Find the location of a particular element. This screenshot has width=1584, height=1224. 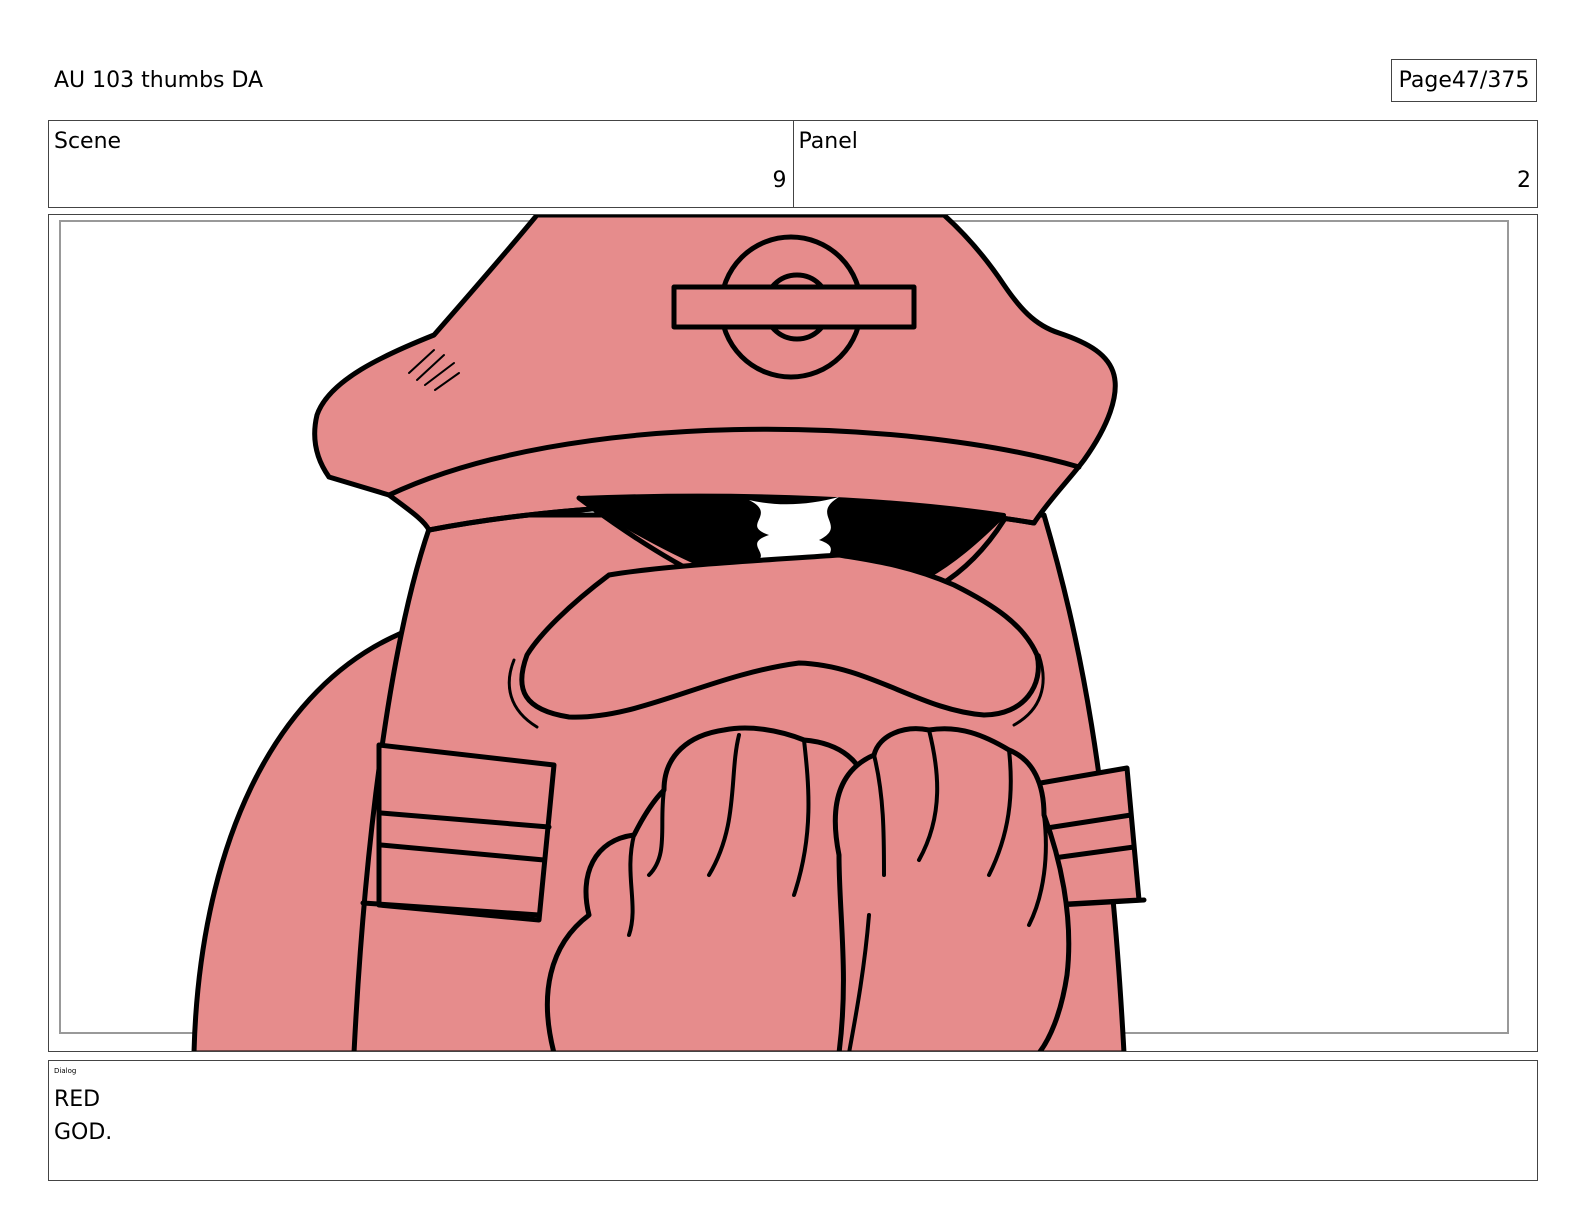

page-label: Page is located at coordinates (1425, 80).